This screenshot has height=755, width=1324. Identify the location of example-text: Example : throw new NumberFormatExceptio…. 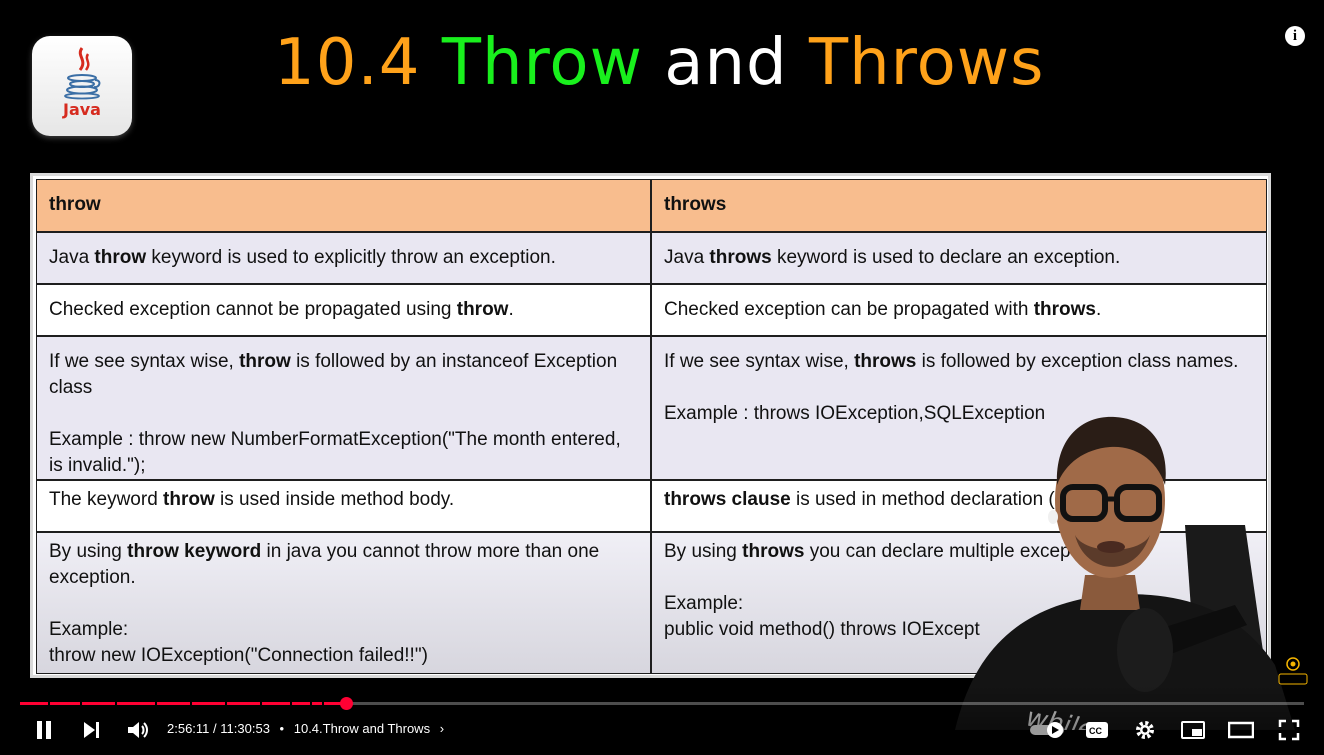
(335, 452).